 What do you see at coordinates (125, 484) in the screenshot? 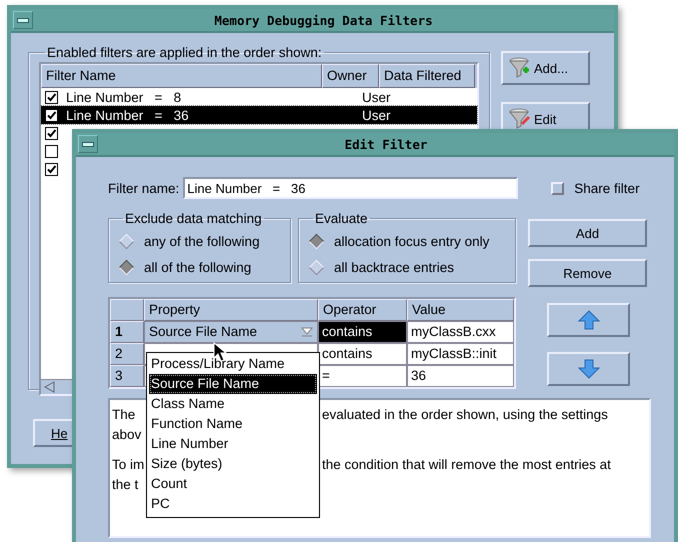
I see `description-text: the t` at bounding box center [125, 484].